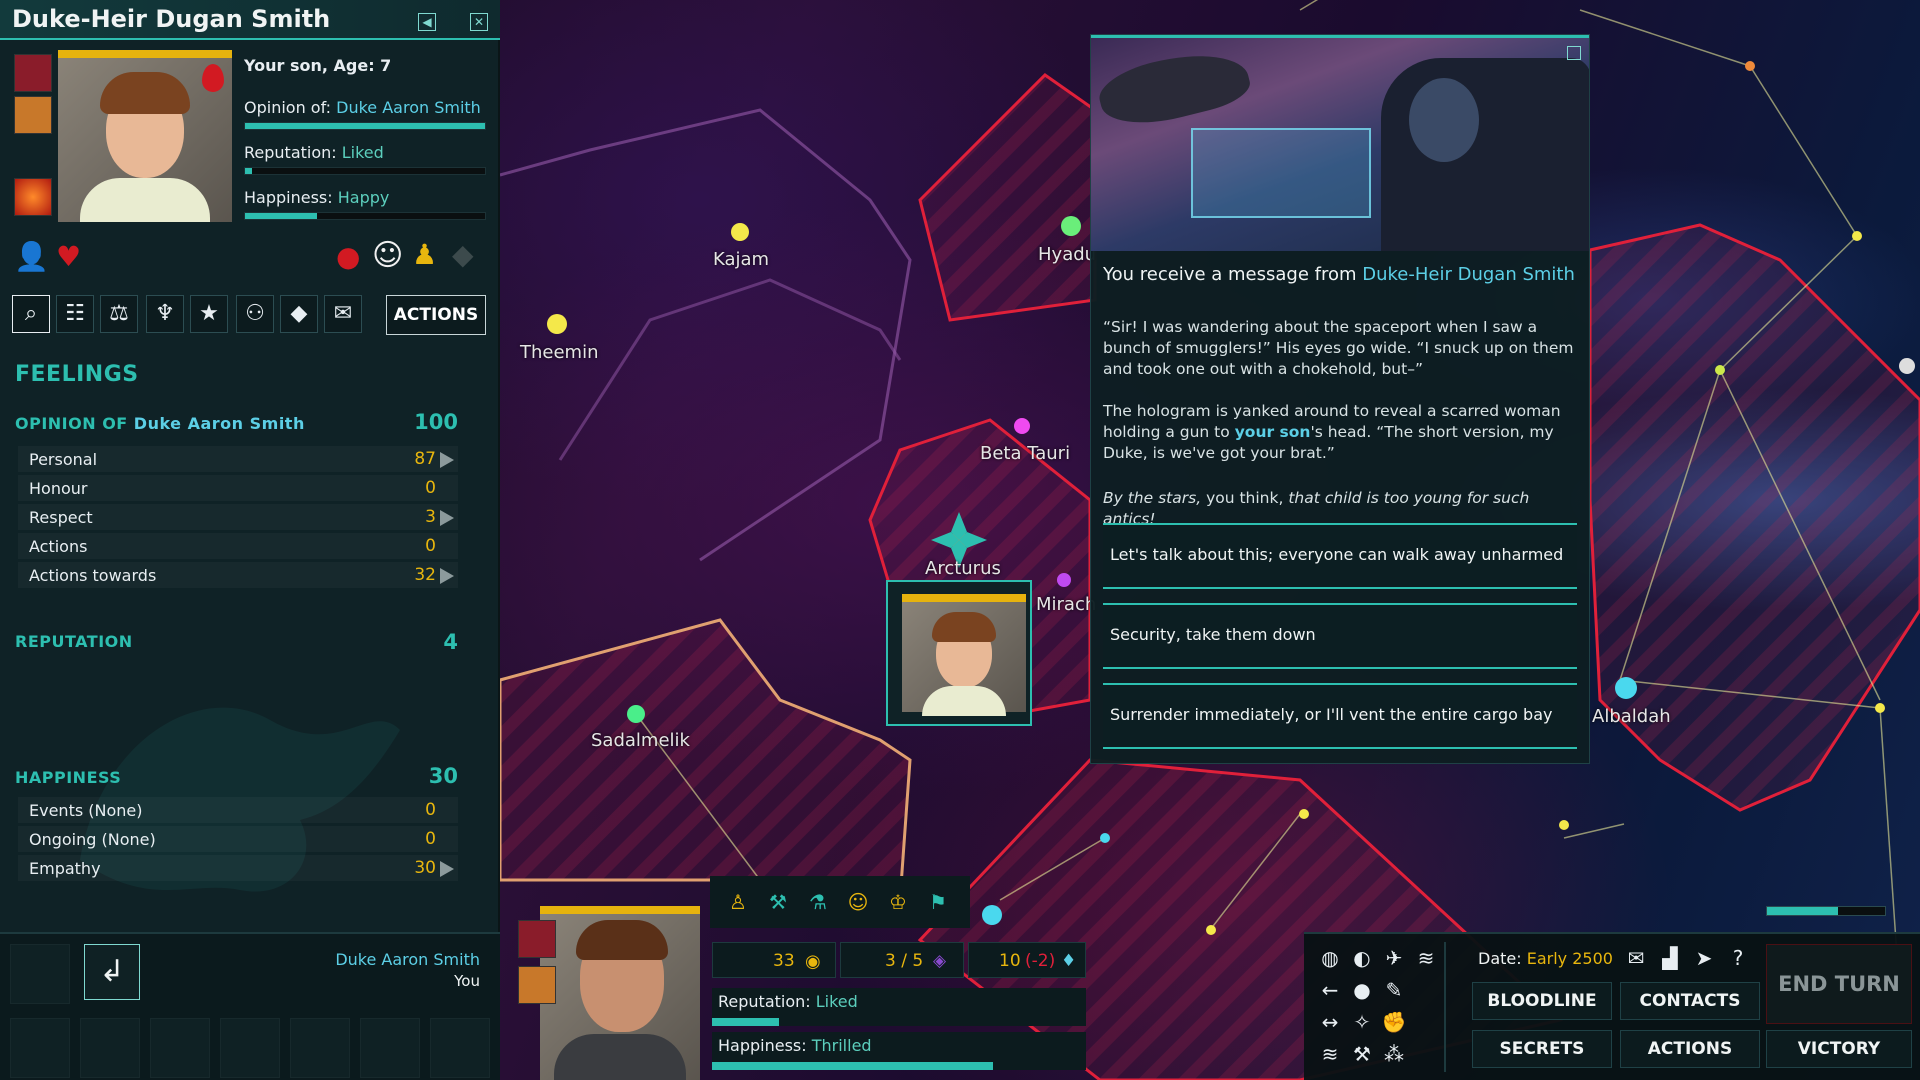 This screenshot has width=1920, height=1080. What do you see at coordinates (31, 314) in the screenshot?
I see `tab-overview-icon: ⌕` at bounding box center [31, 314].